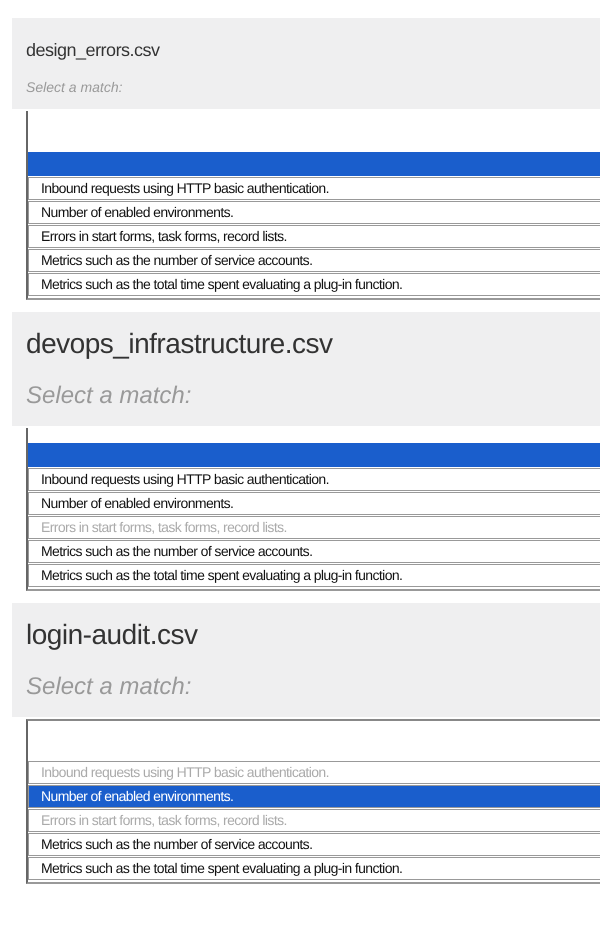 This screenshot has width=600, height=935. Describe the element at coordinates (93, 50) in the screenshot. I see `file-name: design_errors.csv` at that location.